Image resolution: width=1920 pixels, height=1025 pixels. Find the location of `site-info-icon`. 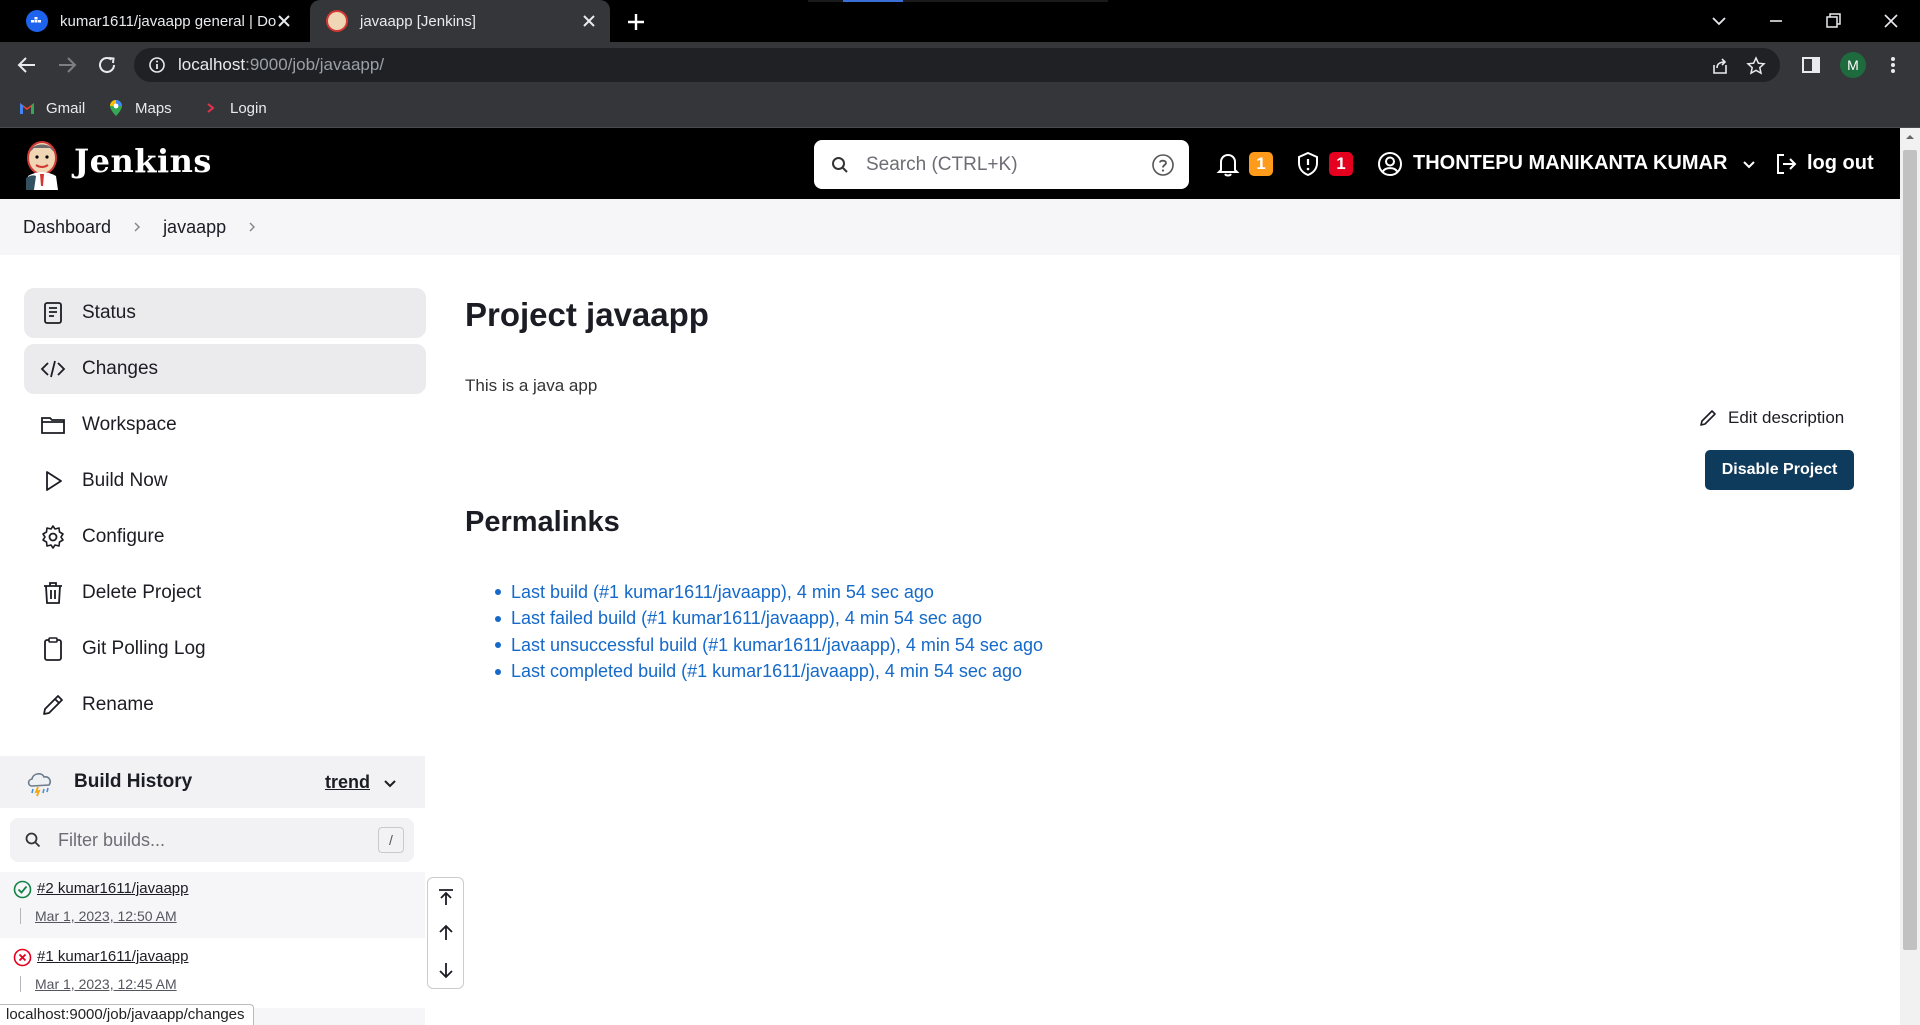

site-info-icon is located at coordinates (157, 65).